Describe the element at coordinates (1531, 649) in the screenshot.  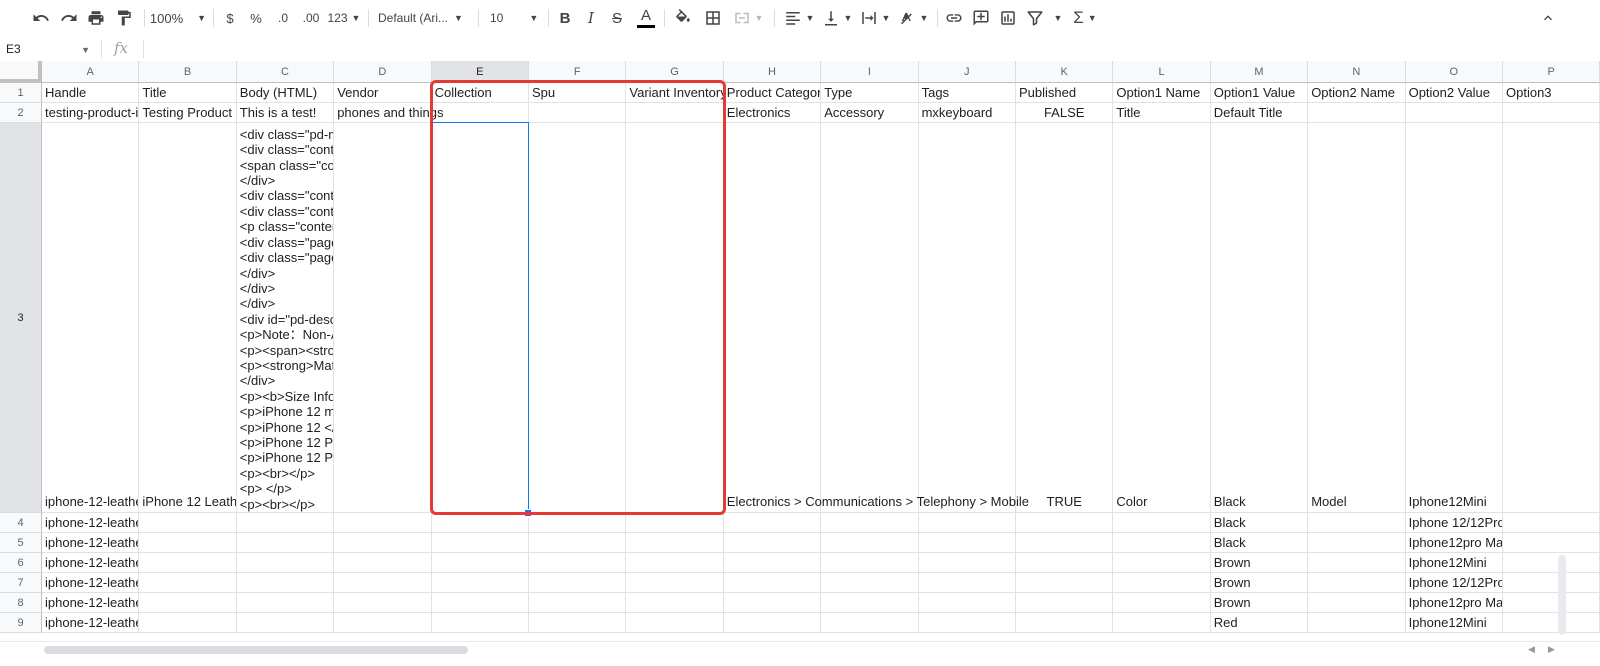
I see `scroll-left-icon: ◀` at that location.